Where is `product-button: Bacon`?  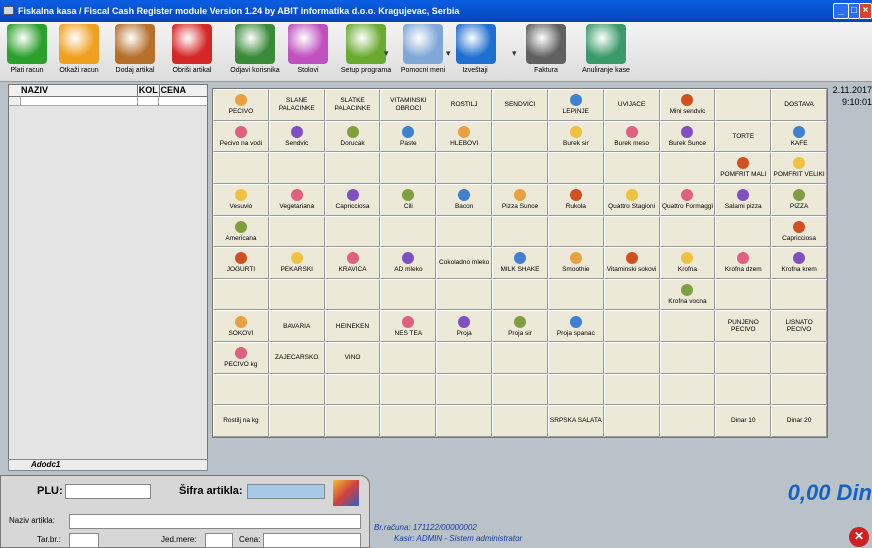
product-button: Bacon is located at coordinates (464, 199).